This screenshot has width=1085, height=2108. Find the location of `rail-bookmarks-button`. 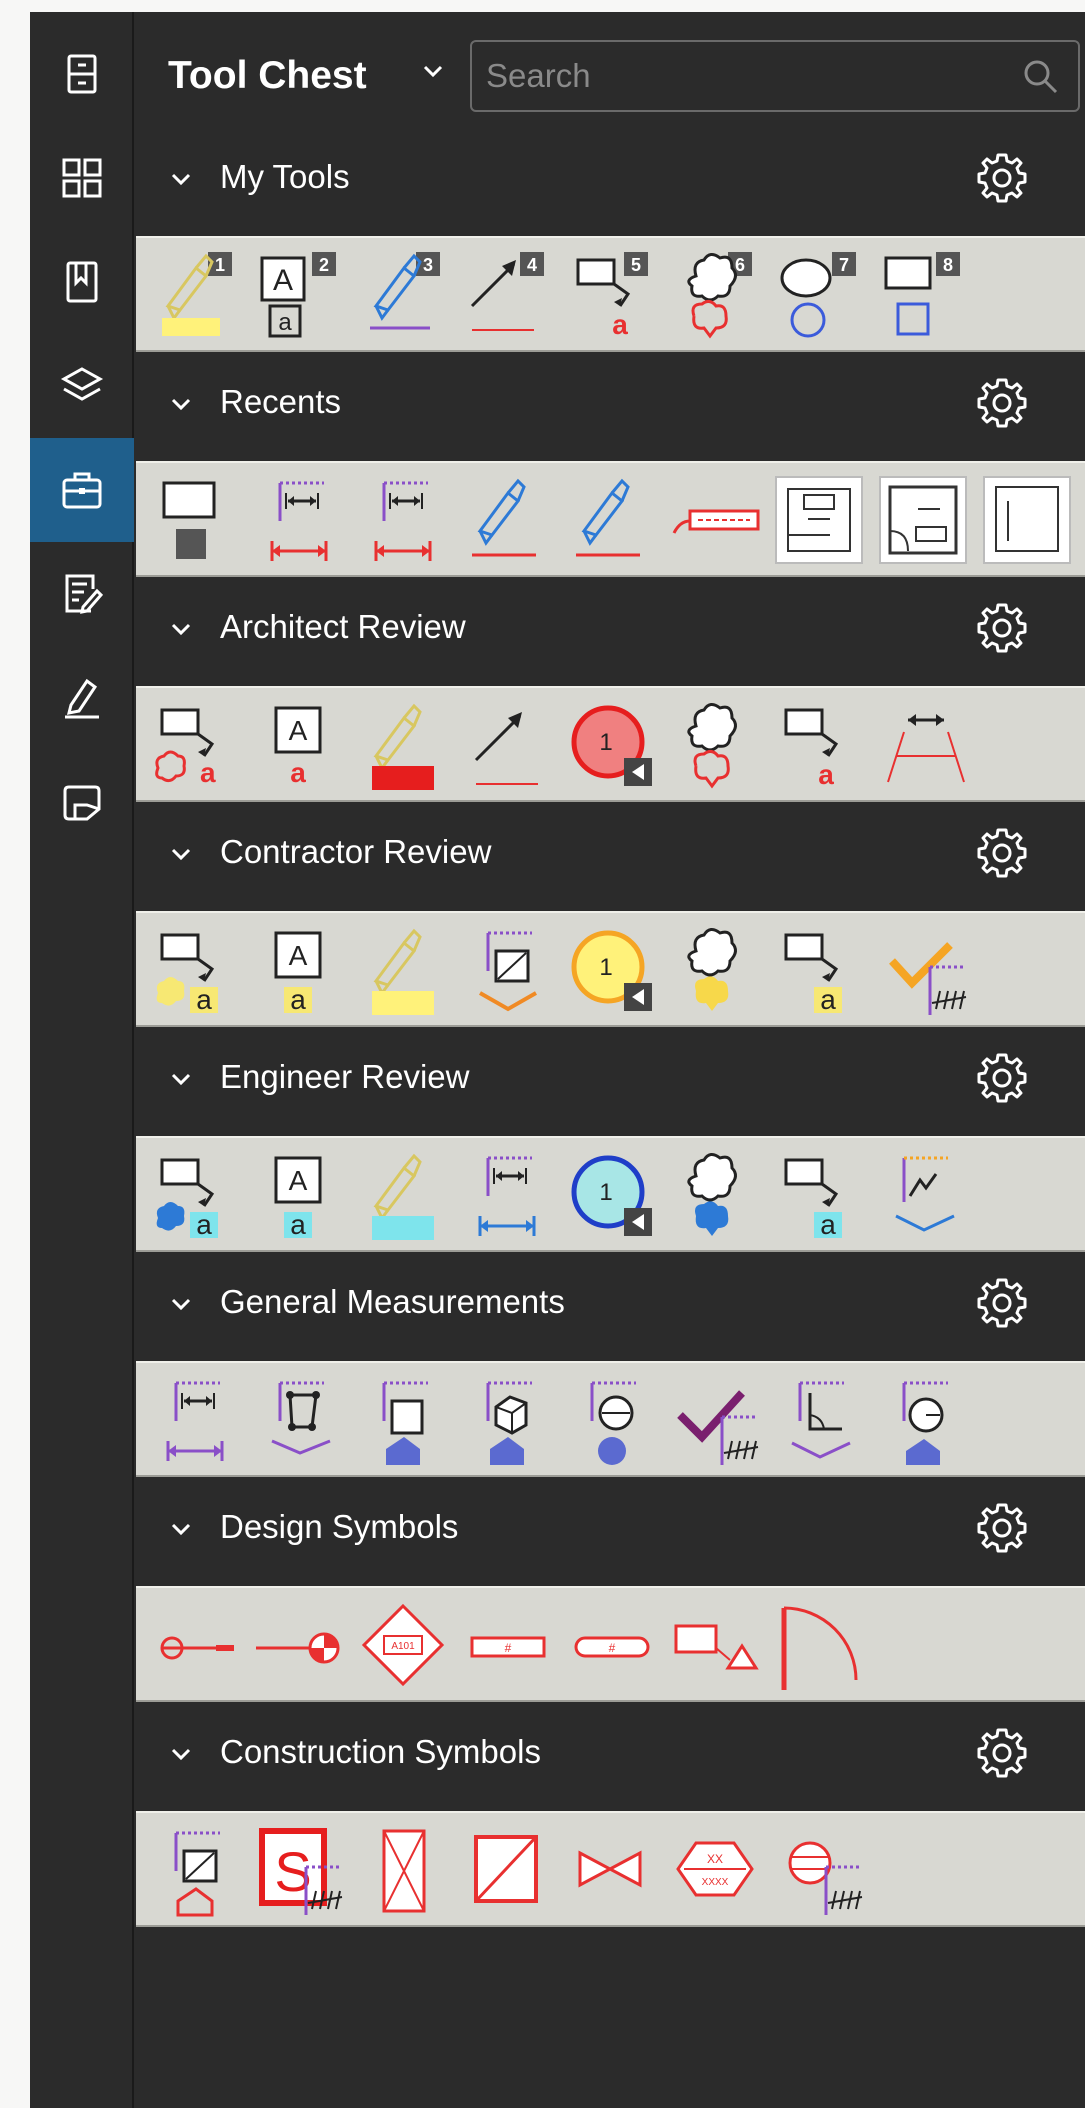

rail-bookmarks-button is located at coordinates (82, 282).